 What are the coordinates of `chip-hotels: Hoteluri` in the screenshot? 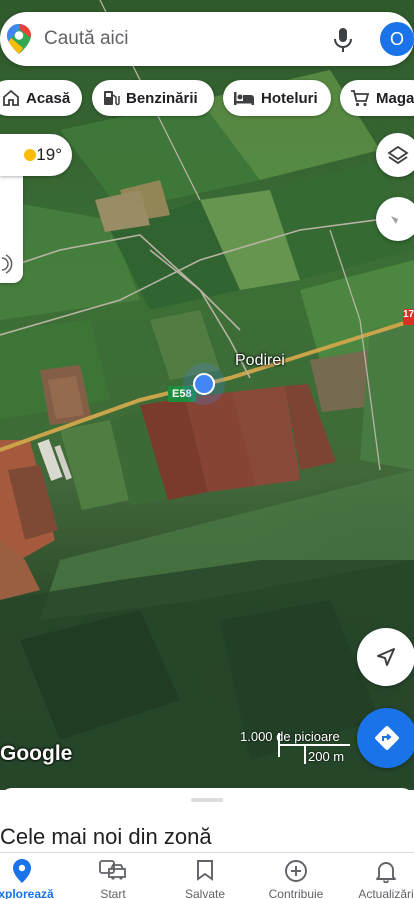 It's located at (277, 98).